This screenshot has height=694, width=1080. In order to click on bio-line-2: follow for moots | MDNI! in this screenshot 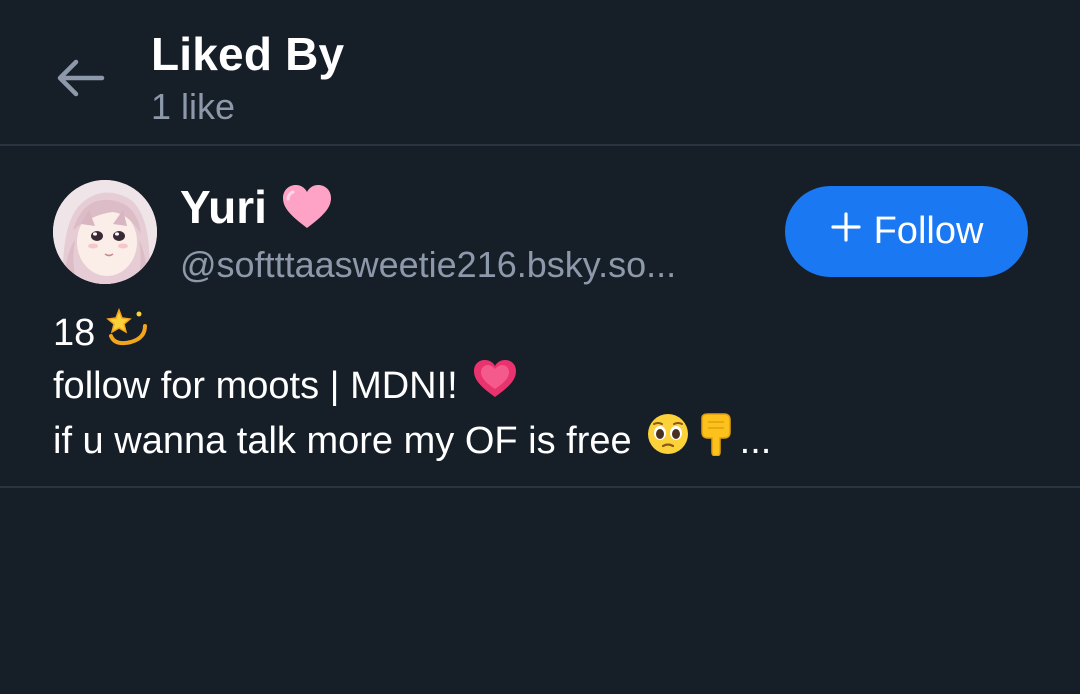, I will do `click(412, 385)`.